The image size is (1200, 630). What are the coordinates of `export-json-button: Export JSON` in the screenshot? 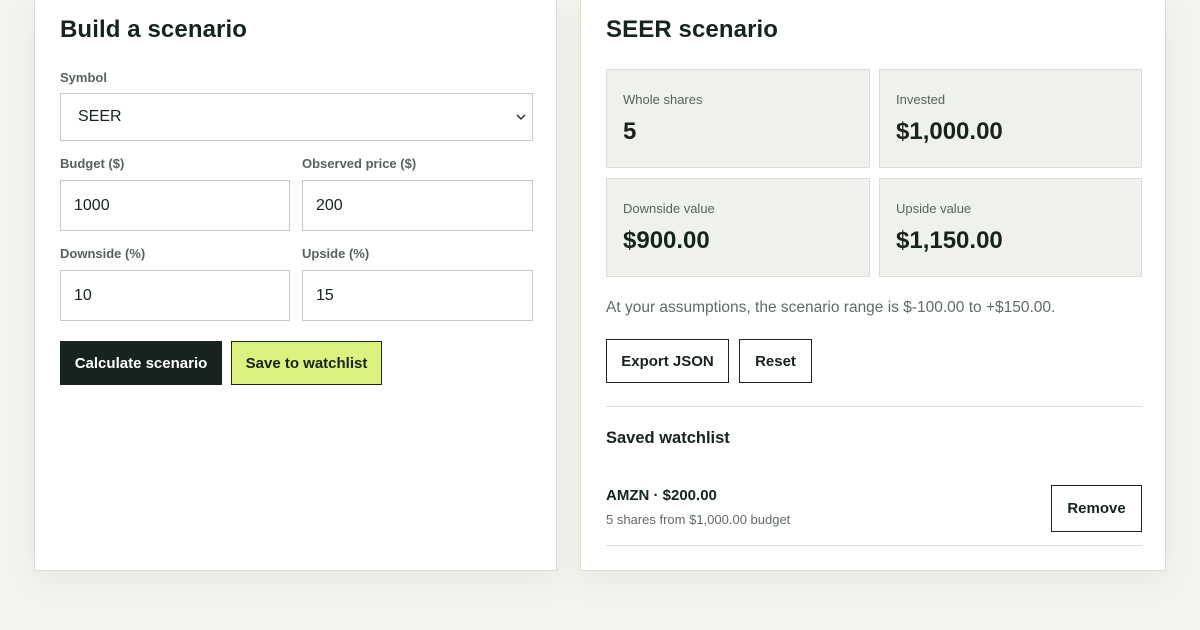 It's located at (667, 361).